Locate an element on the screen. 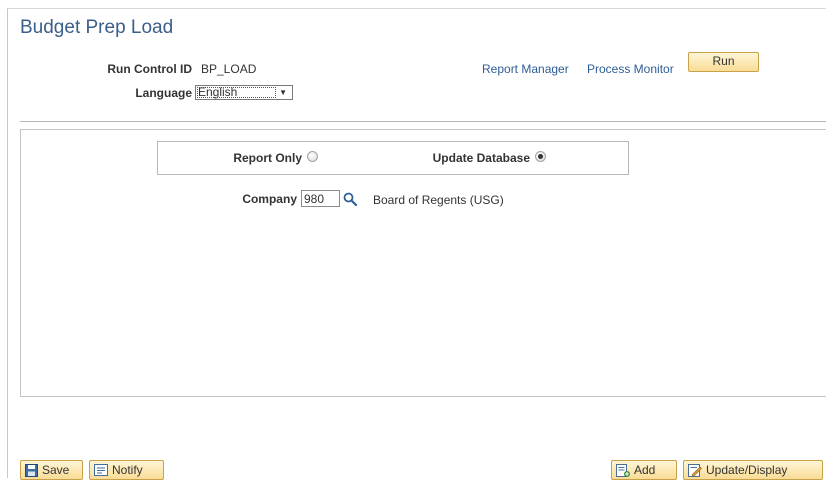 The image size is (826, 485). update-database-radio is located at coordinates (540, 156).